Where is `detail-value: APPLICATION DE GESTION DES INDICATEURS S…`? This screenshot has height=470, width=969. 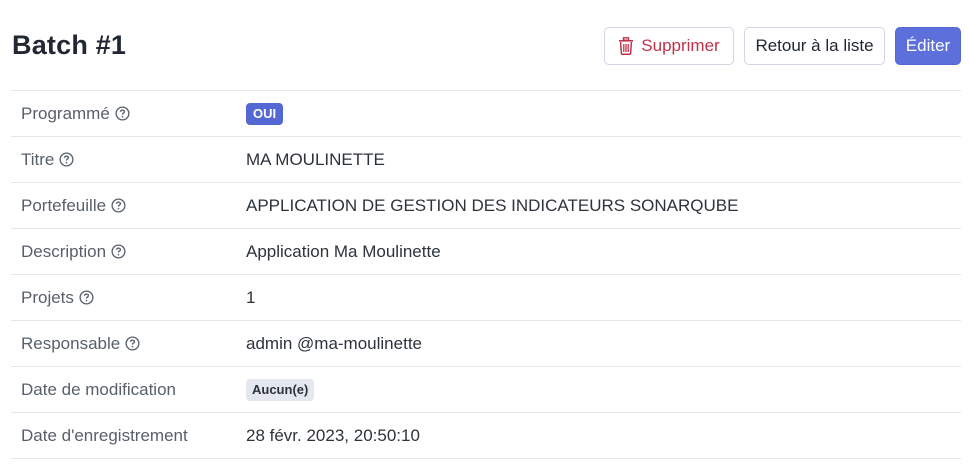
detail-value: APPLICATION DE GESTION DES INDICATEURS S… is located at coordinates (492, 205).